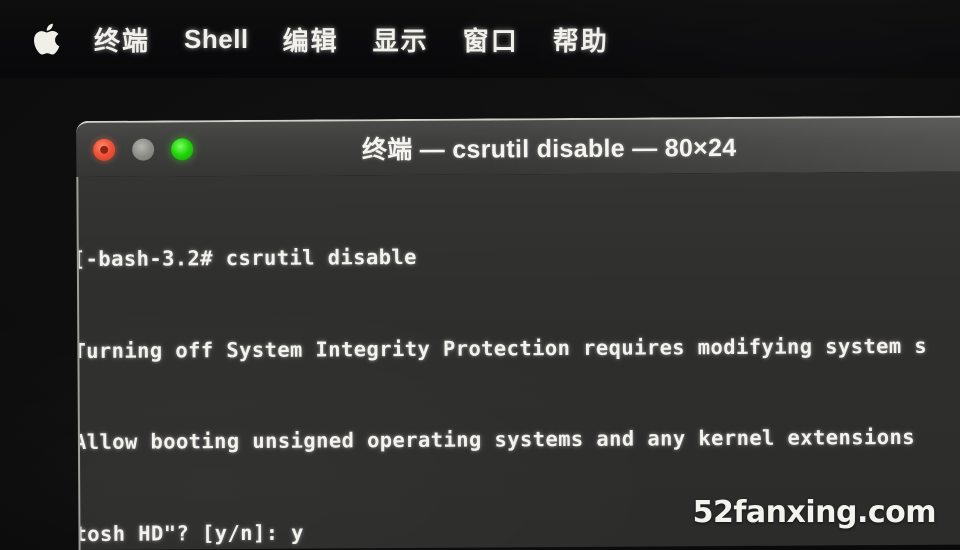 This screenshot has width=960, height=550. Describe the element at coordinates (246, 258) in the screenshot. I see `terminal-line: [-bash-3.2# csrutil disable` at that location.